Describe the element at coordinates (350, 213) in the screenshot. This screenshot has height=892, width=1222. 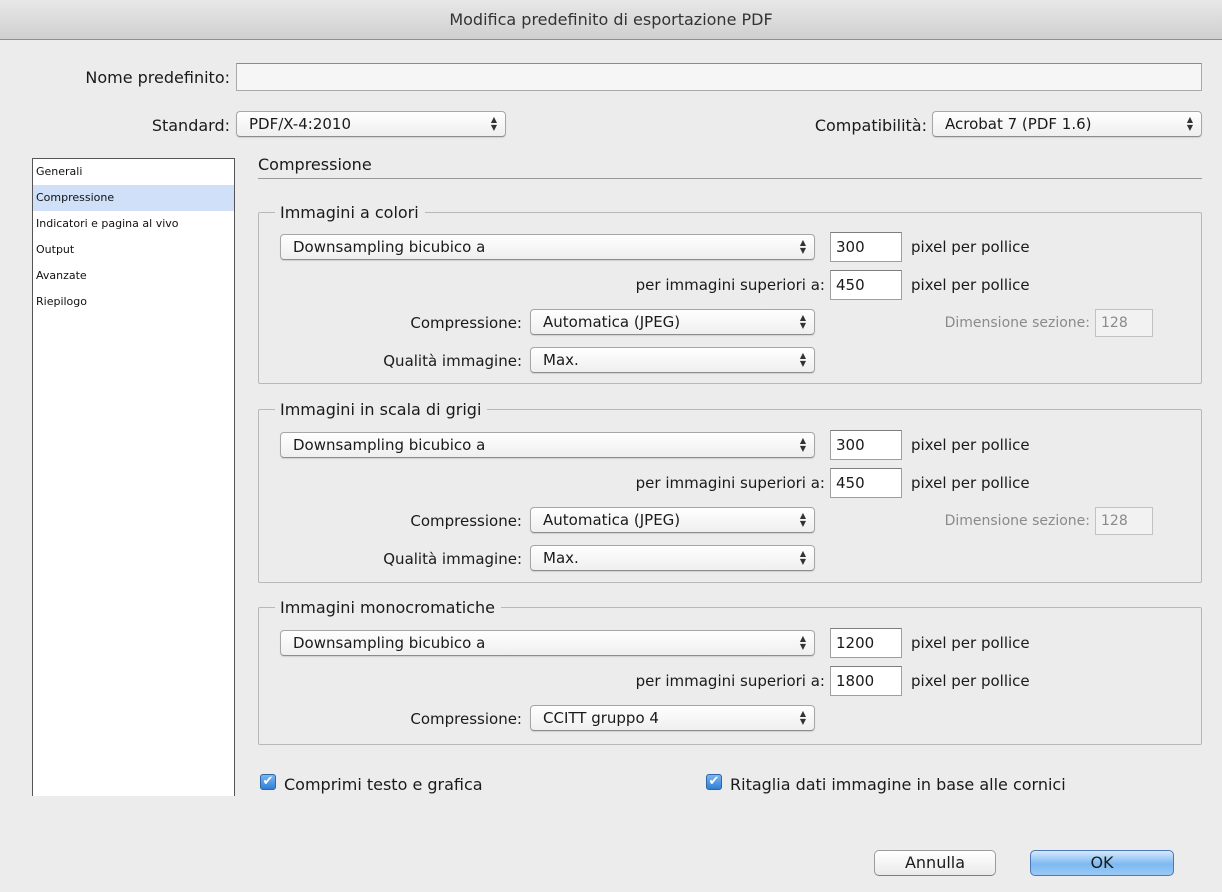
I see `color-images-title: Immagini a colori` at that location.